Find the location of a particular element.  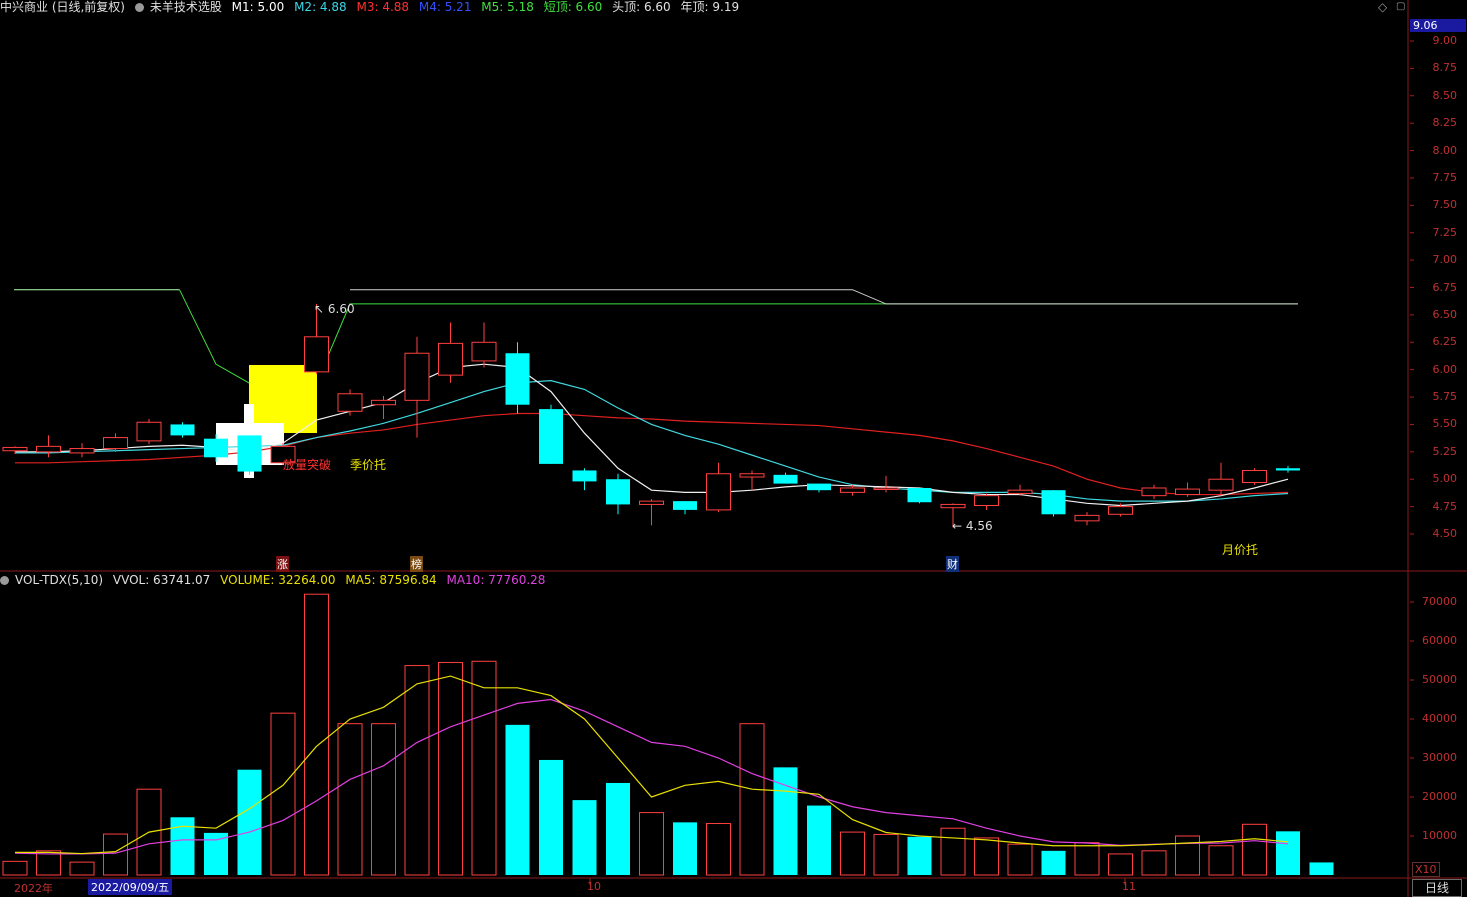

m3-value: M3: 4.88 is located at coordinates (383, 7).